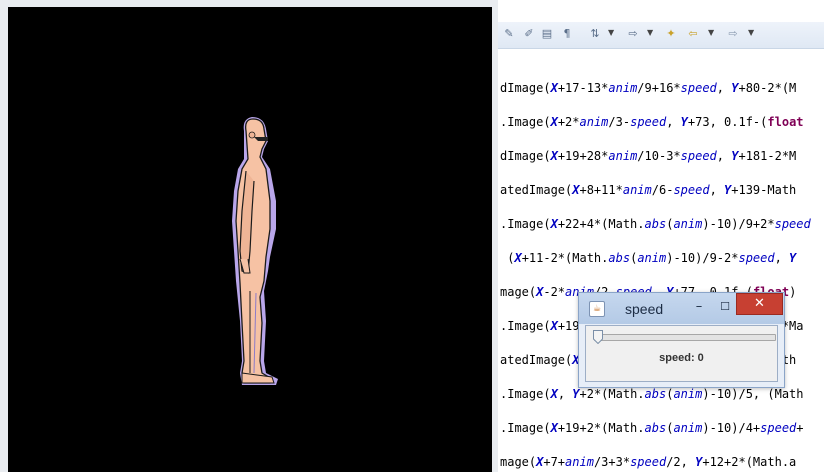 The width and height of the screenshot is (824, 472). I want to click on paragraph-icon: ¶, so click(567, 34).